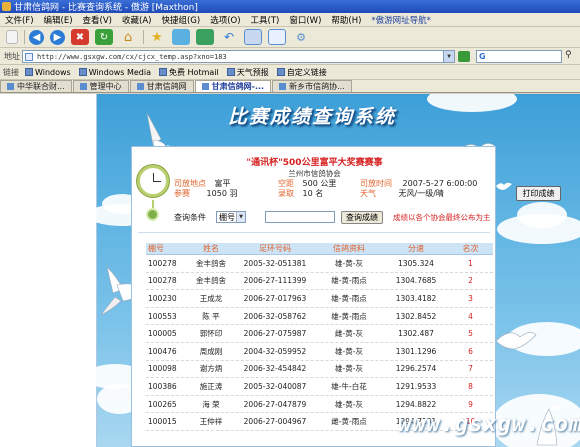 This screenshot has width=580, height=447. I want to click on menu-view: 查看(V), so click(97, 20).